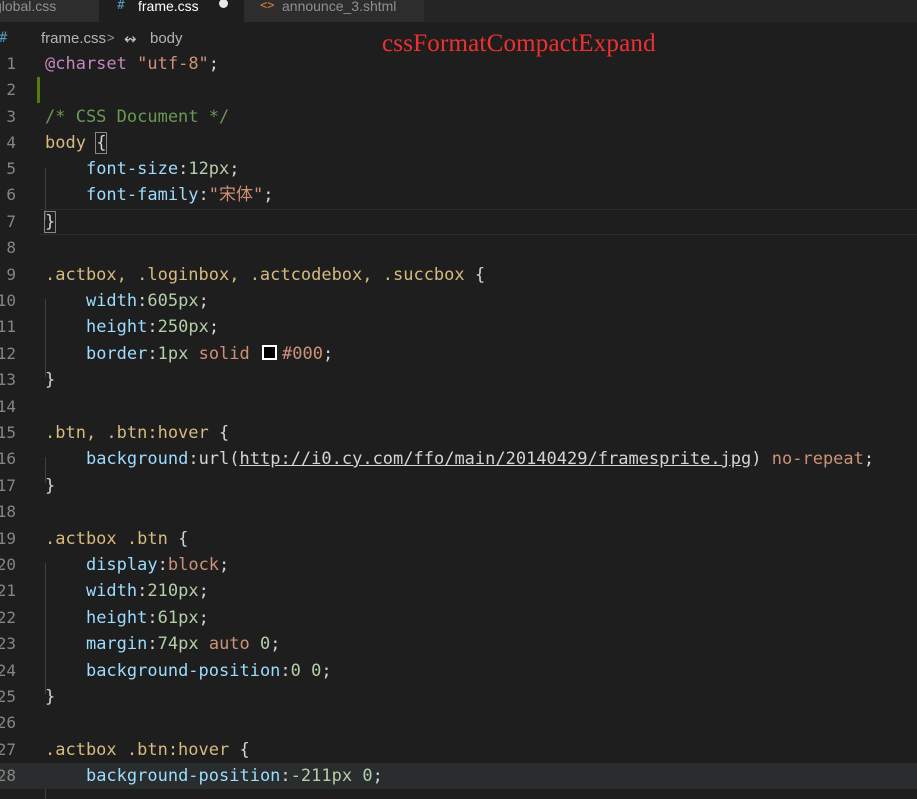  Describe the element at coordinates (127, 433) in the screenshot. I see `selector: .btn, .btn:hover` at that location.